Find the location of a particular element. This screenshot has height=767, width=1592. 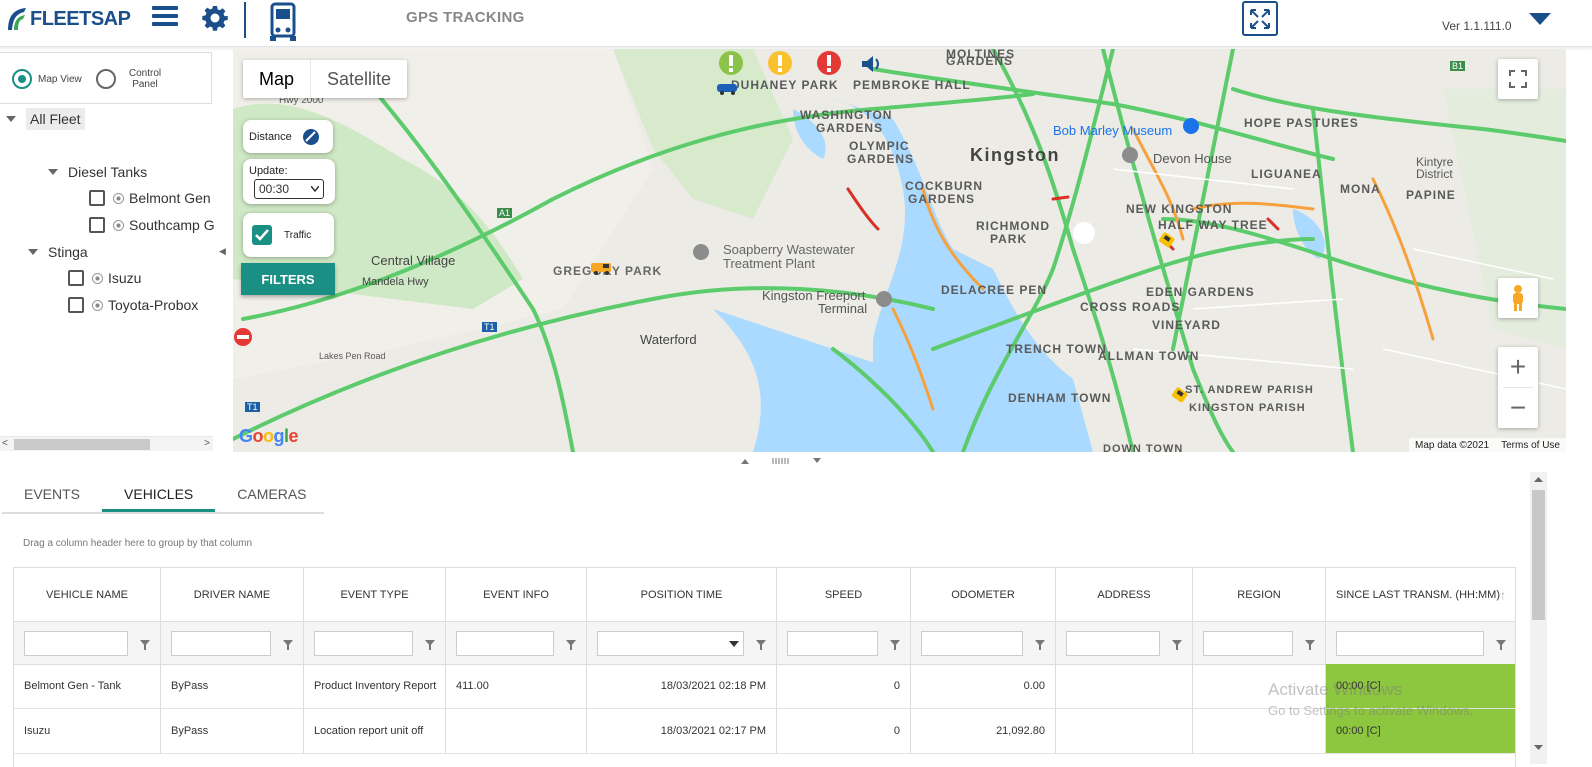

tree-item-southcamp: Southcamp G is located at coordinates (152, 225).